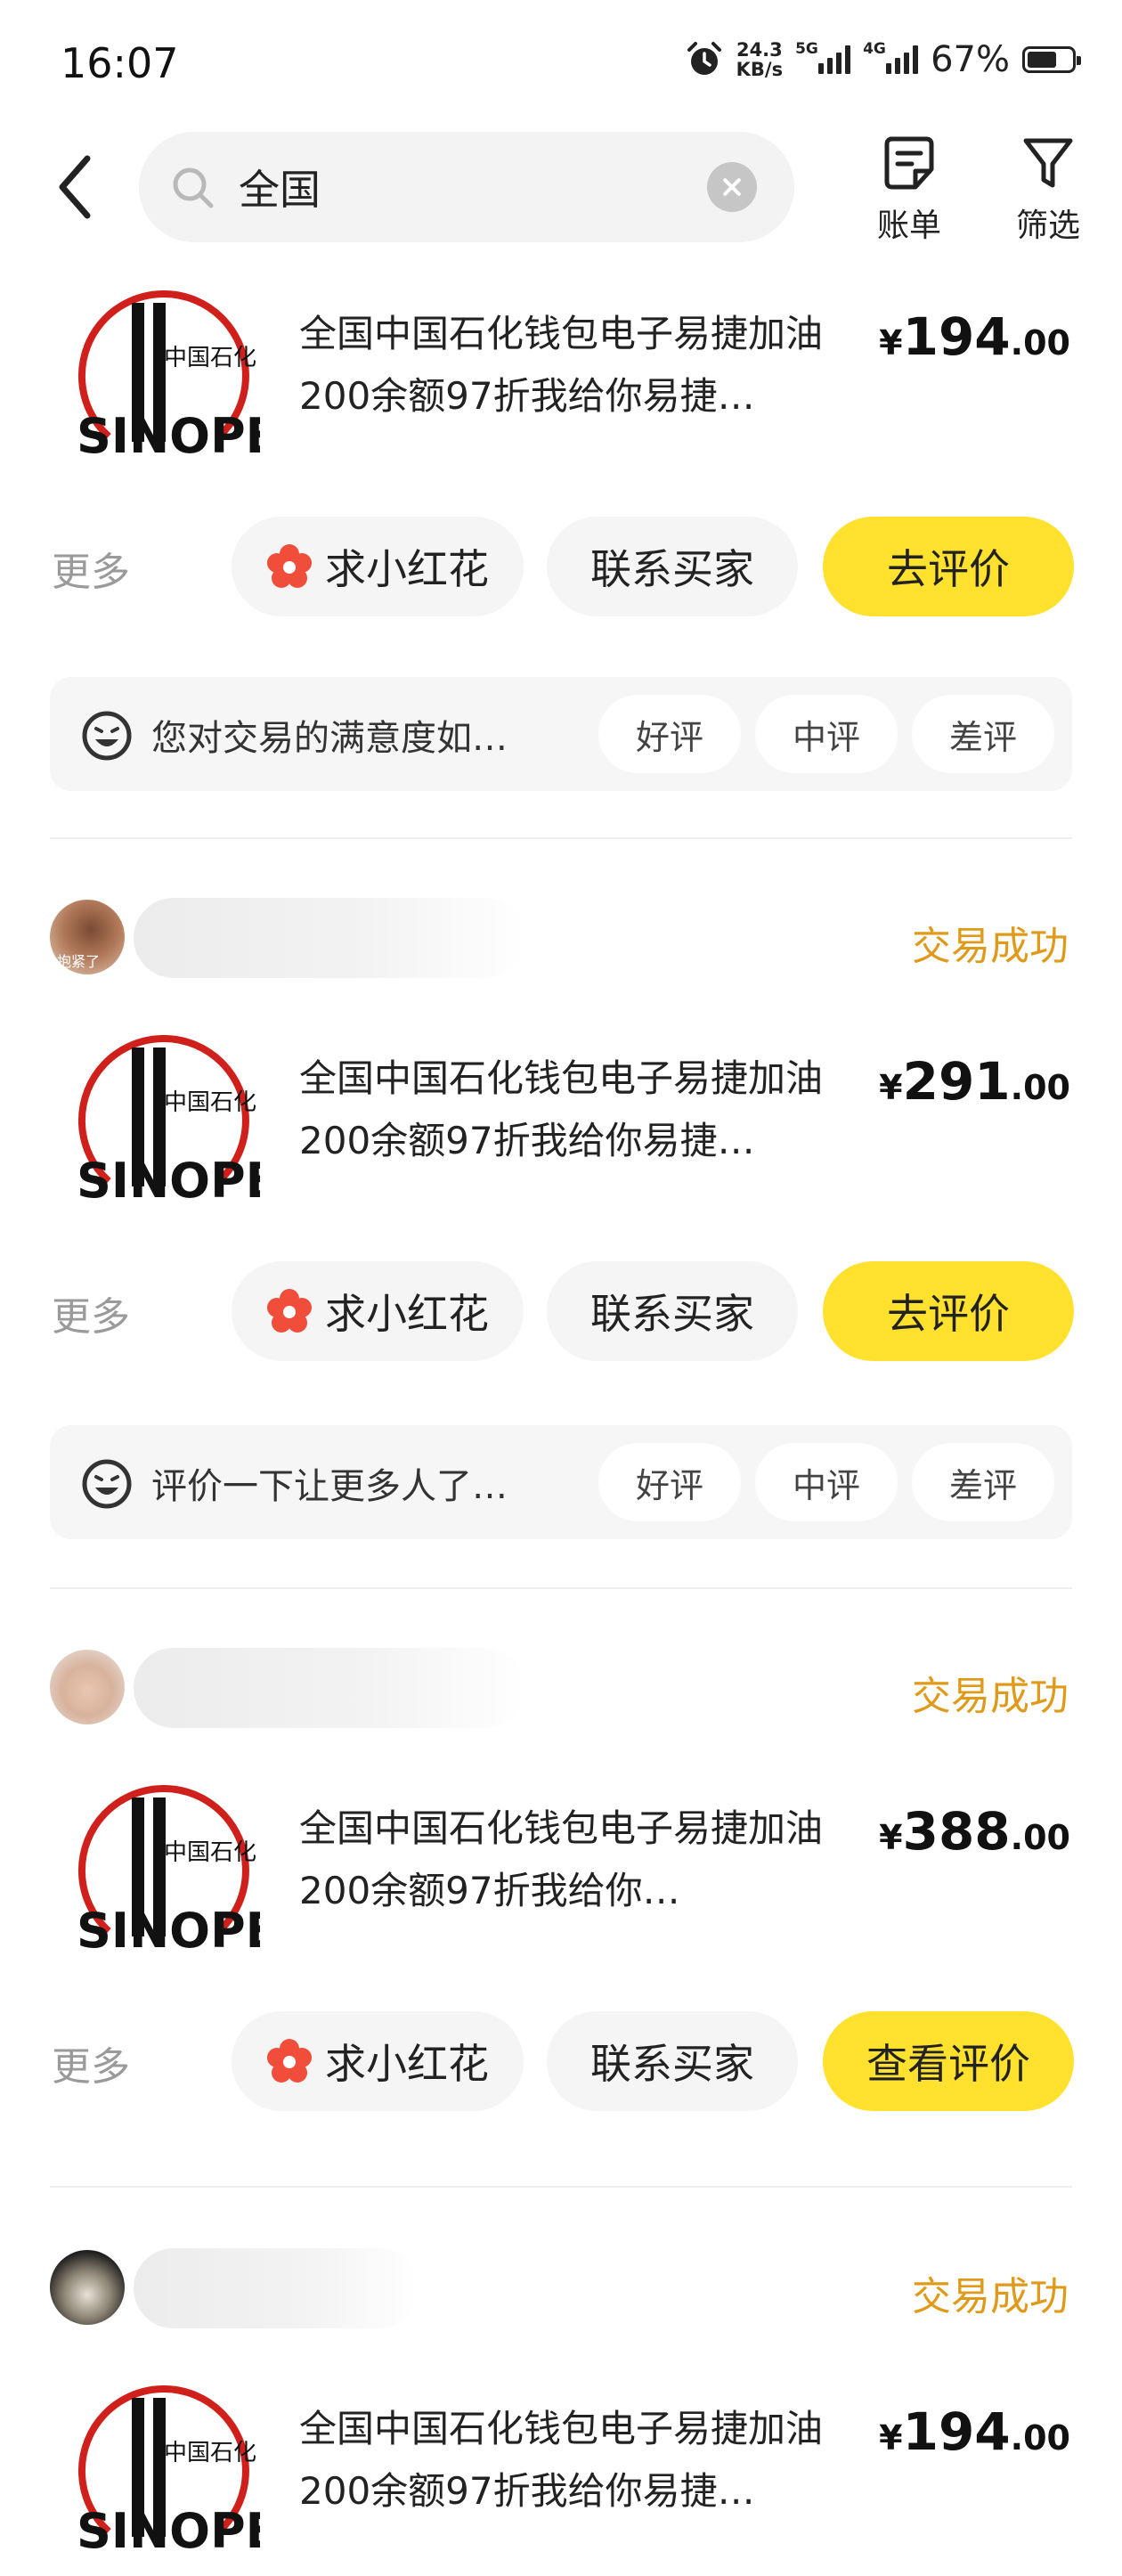 Image resolution: width=1122 pixels, height=2576 pixels. I want to click on filter-button: 筛选, so click(1048, 190).